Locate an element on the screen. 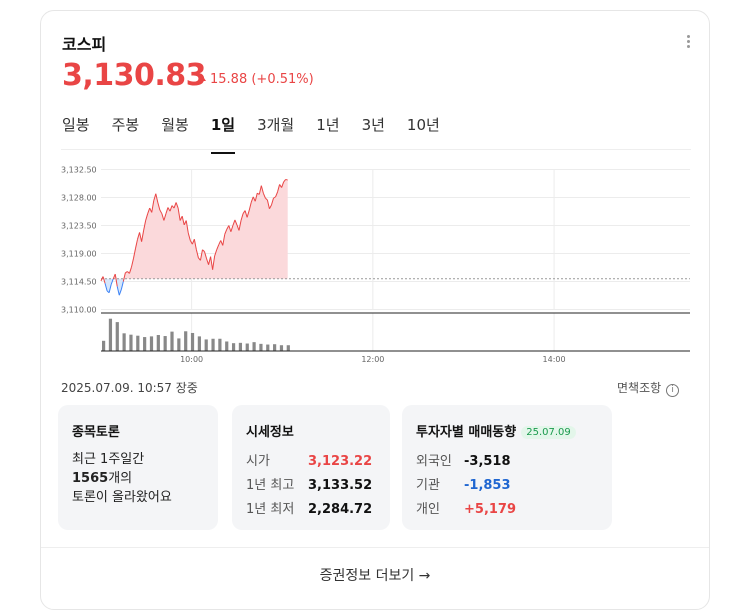 This screenshot has height=610, width=738. y-tick-label: 3,128.00 is located at coordinates (79, 198).